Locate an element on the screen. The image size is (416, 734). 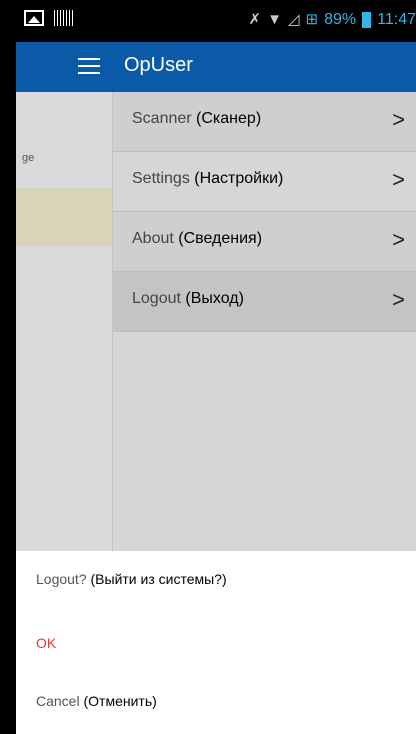
drawer-item-label: Scanner is located at coordinates (162, 118).